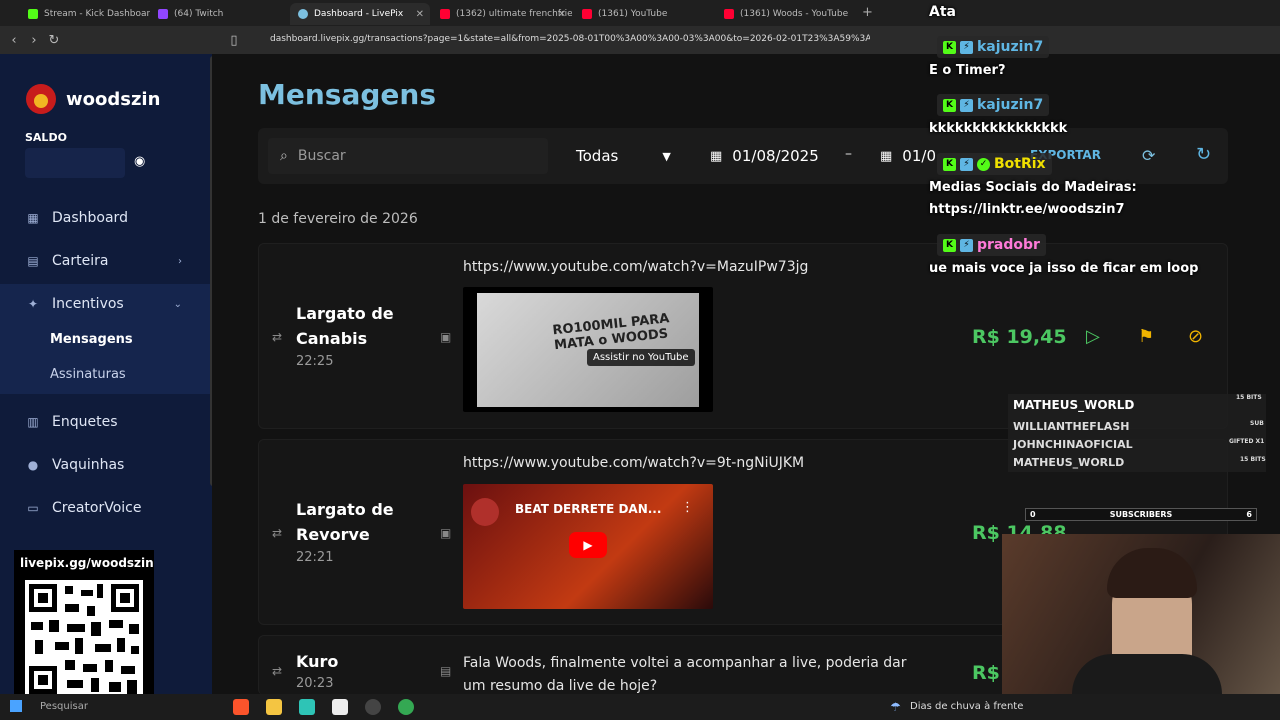 This screenshot has width=1280, height=720. I want to click on subs-min: 0, so click(1033, 514).